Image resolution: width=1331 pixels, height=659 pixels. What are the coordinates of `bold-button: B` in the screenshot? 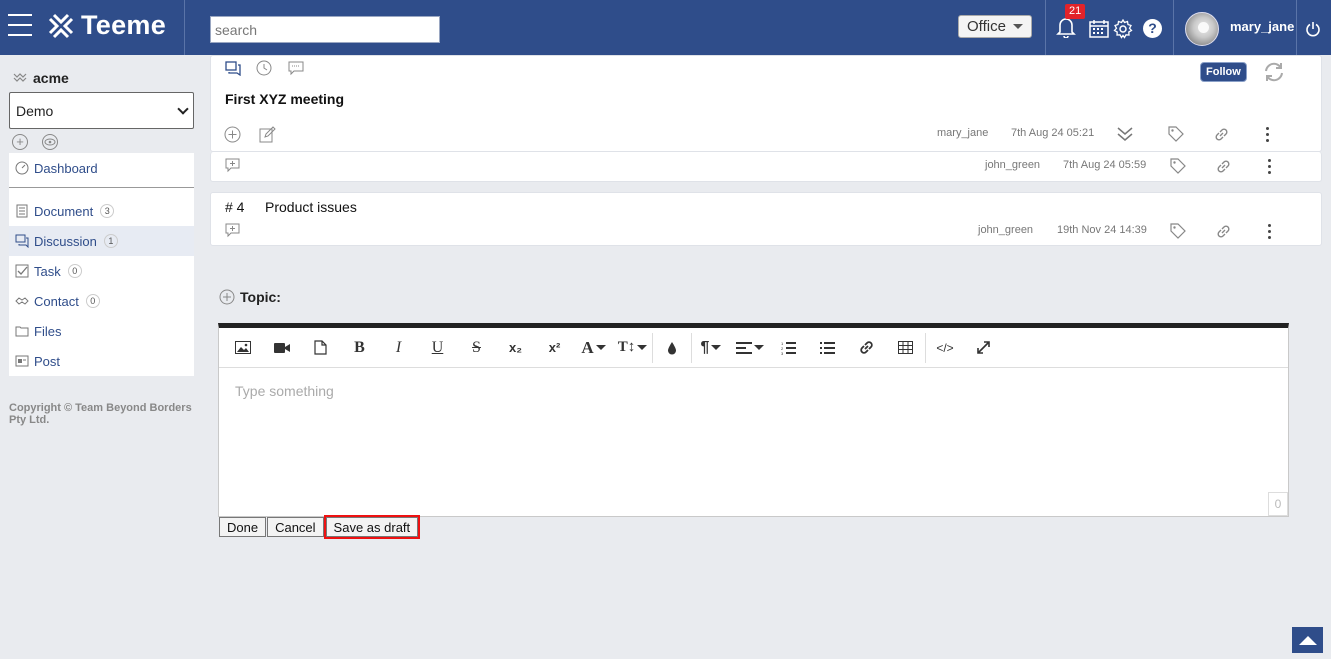 It's located at (359, 348).